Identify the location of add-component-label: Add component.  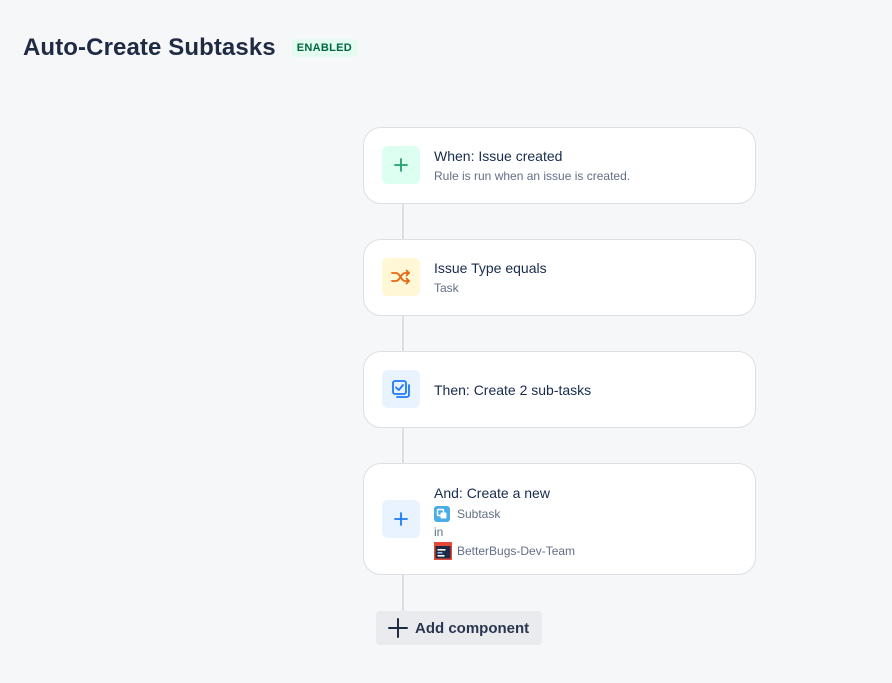
(472, 628).